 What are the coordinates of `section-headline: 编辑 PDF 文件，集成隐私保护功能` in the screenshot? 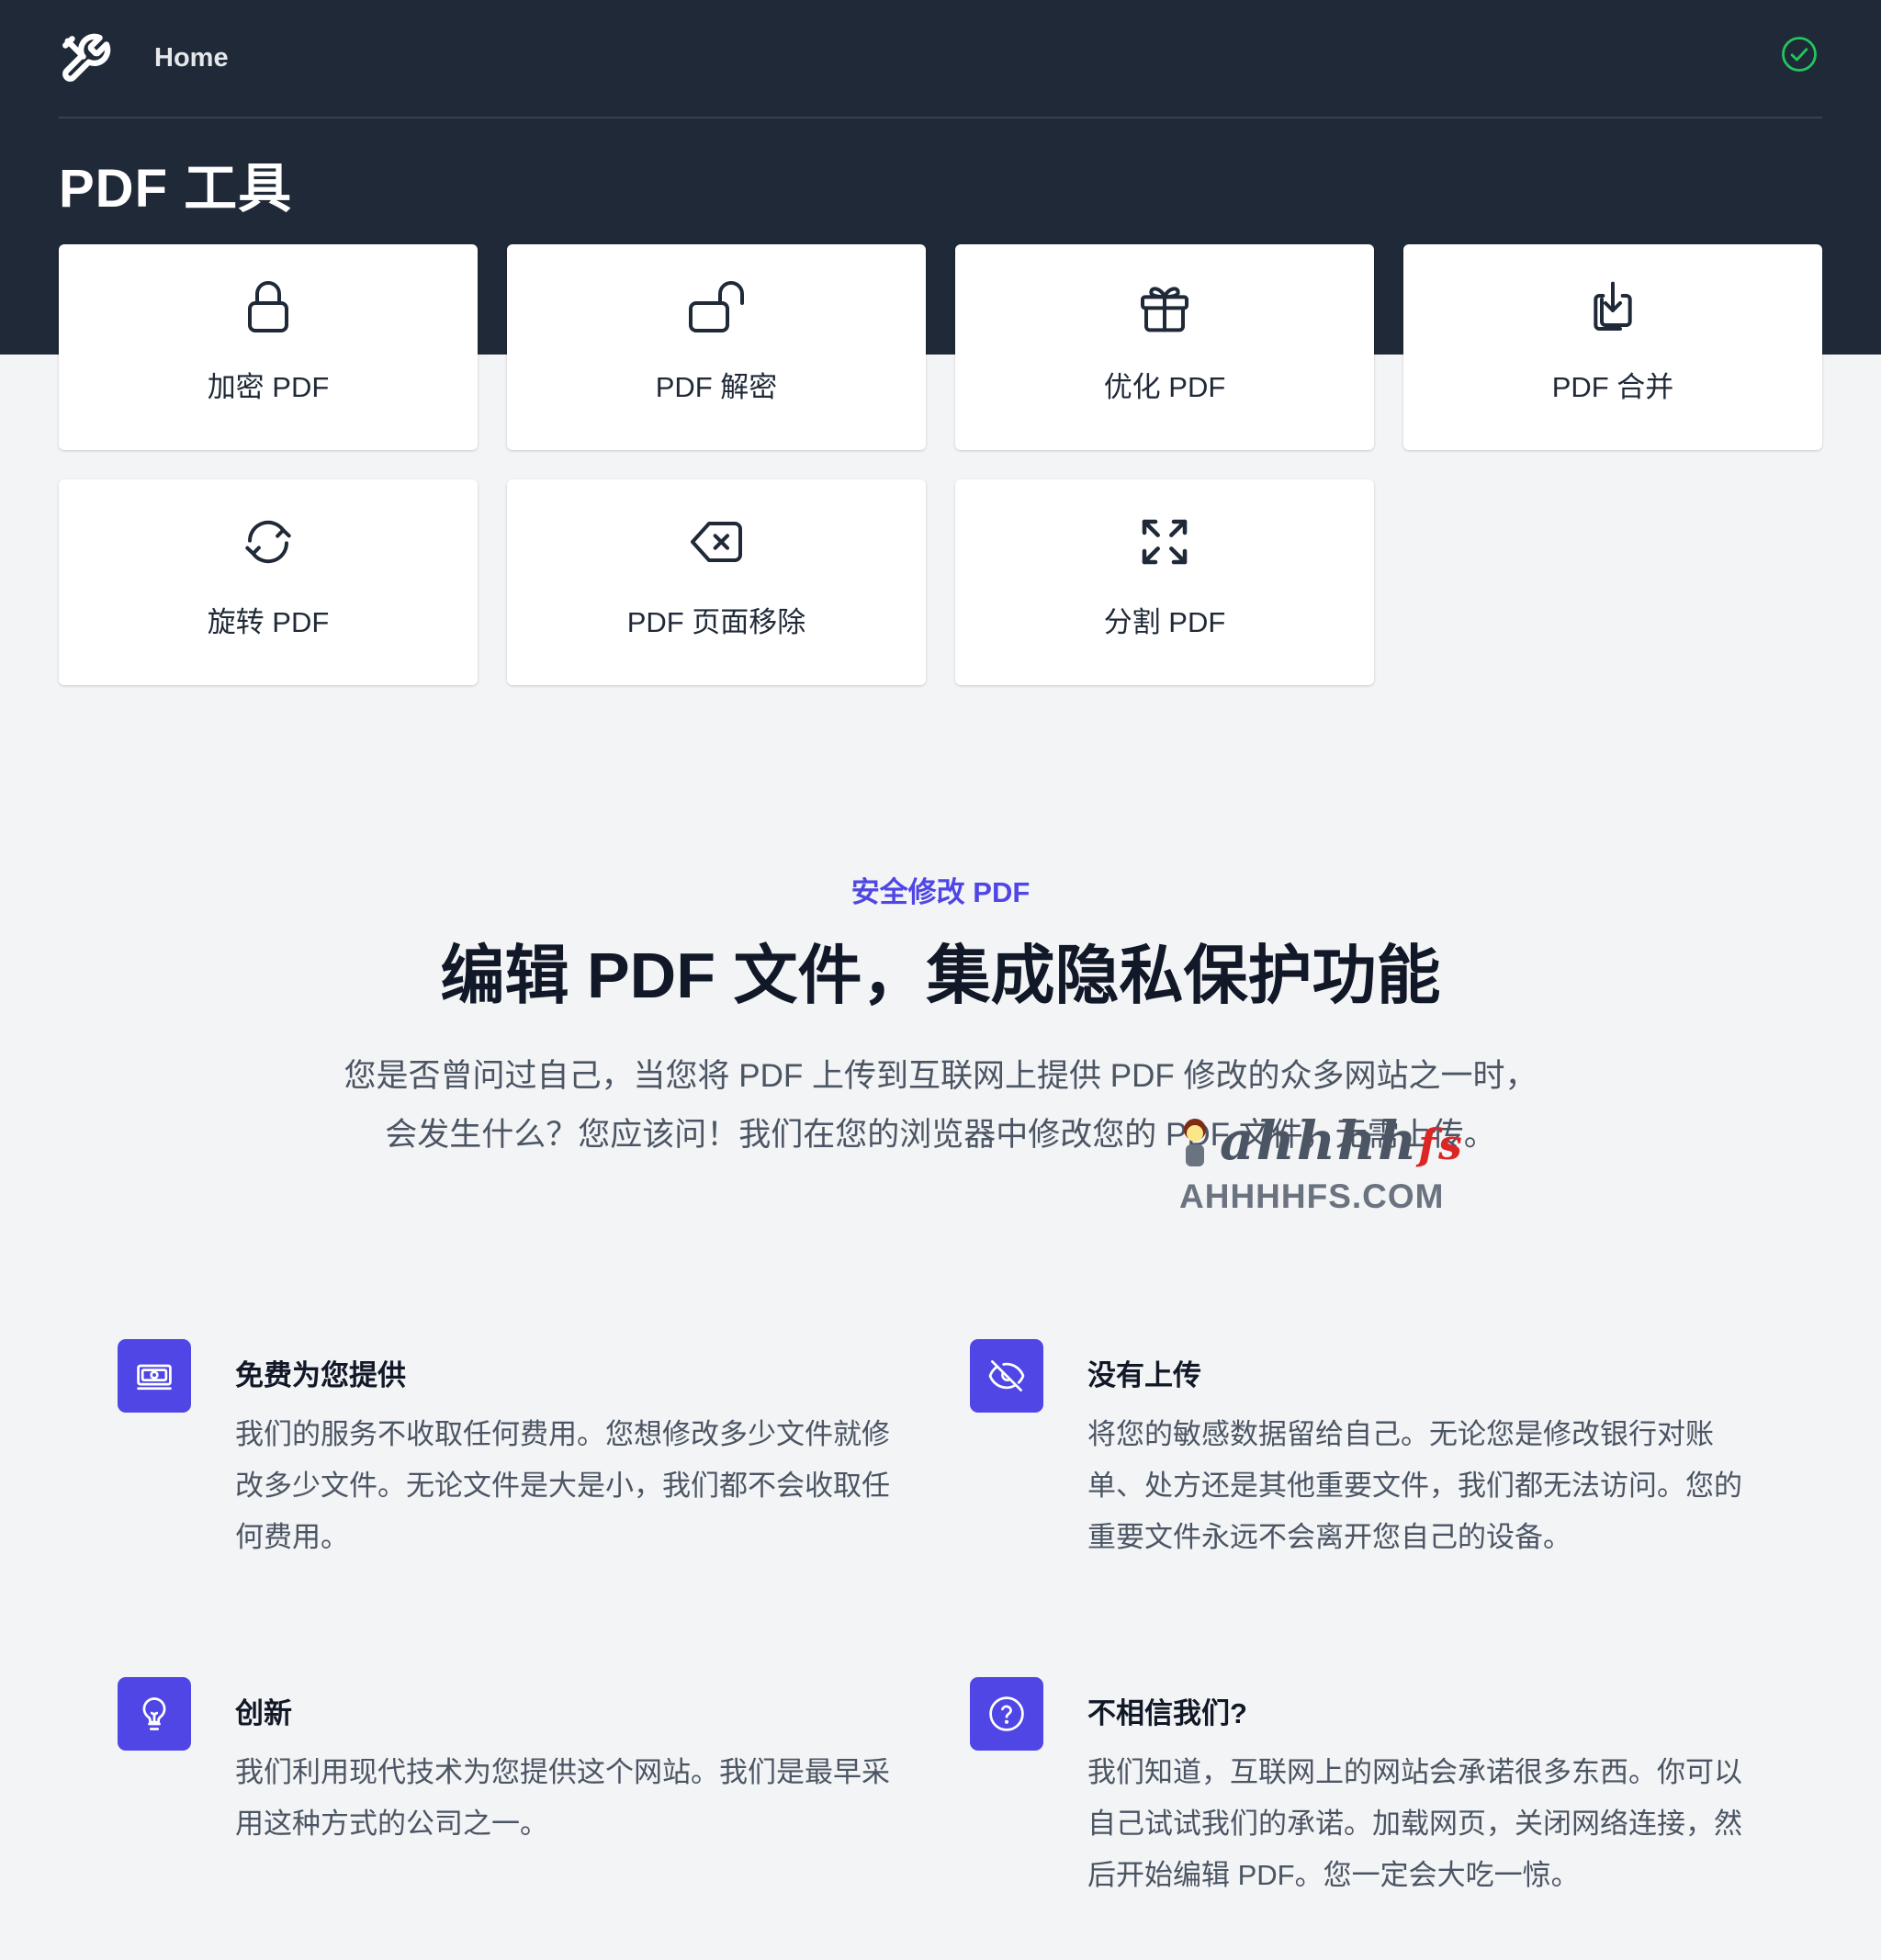 It's located at (940, 975).